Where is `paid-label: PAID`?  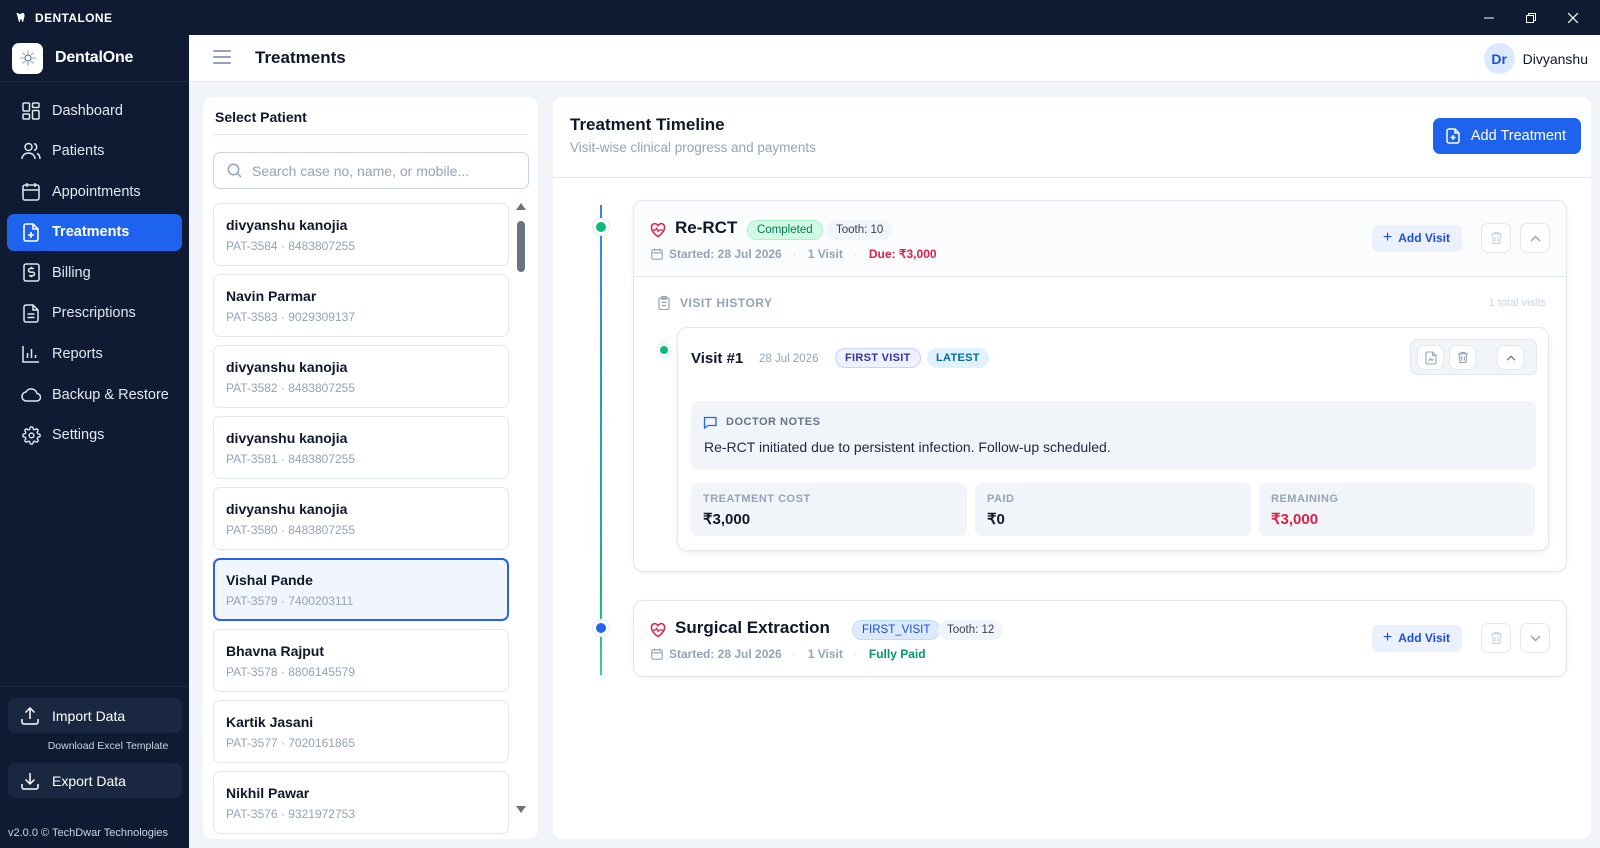
paid-label: PAID is located at coordinates (1001, 499).